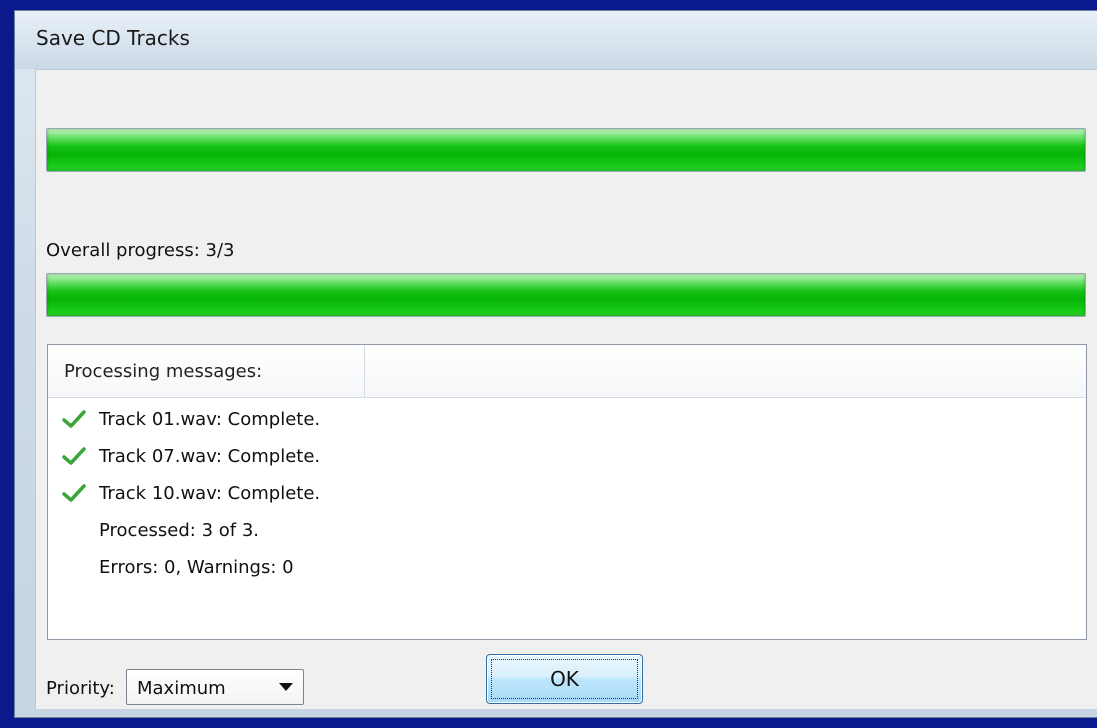 This screenshot has width=1097, height=728. I want to click on ok-button: OK, so click(564, 679).